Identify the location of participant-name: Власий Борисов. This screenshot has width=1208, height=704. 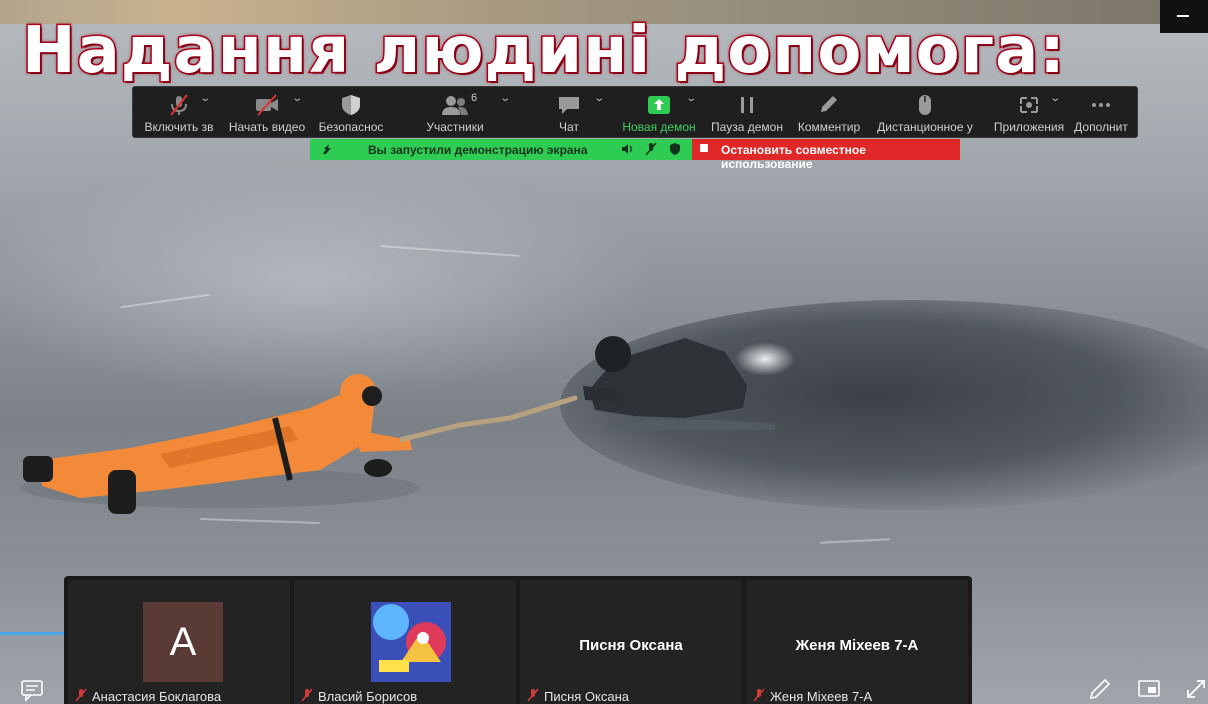
(368, 696).